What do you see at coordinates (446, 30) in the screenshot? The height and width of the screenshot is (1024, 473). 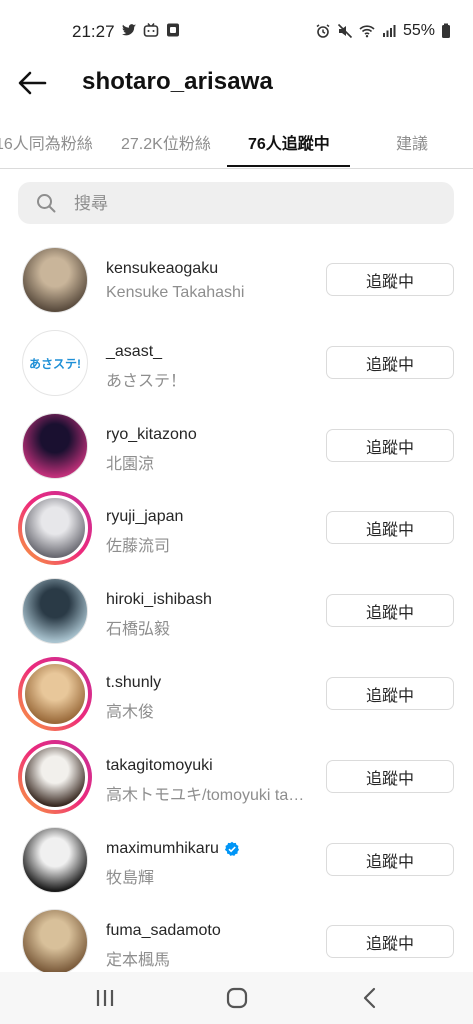 I see `battery-icon` at bounding box center [446, 30].